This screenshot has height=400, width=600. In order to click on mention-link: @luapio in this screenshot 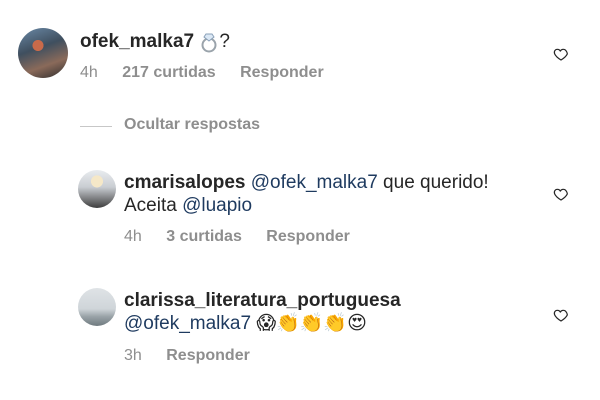, I will do `click(217, 205)`.